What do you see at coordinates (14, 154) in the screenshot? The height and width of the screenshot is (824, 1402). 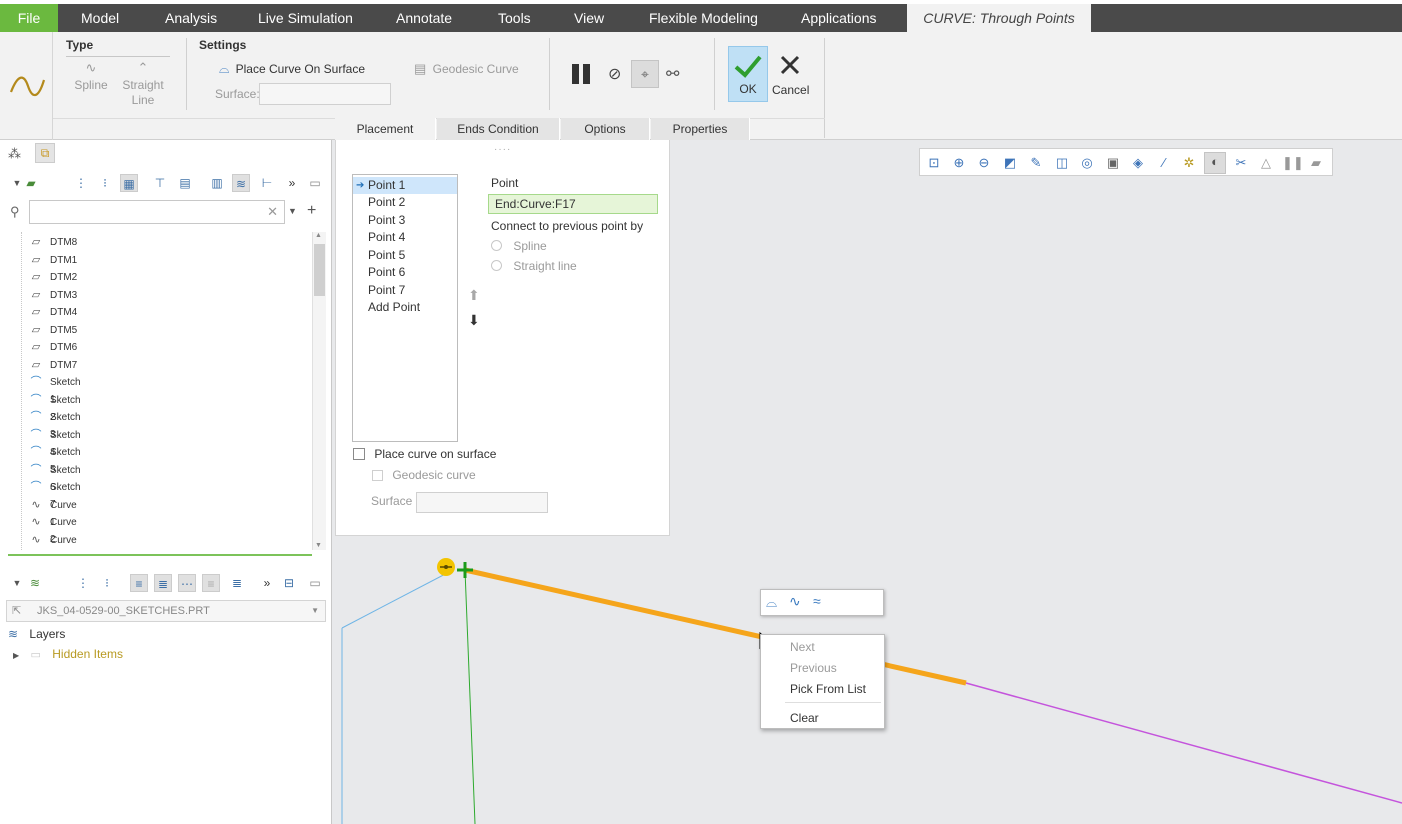 I see `model-tree-tab-icon: ⁂` at bounding box center [14, 154].